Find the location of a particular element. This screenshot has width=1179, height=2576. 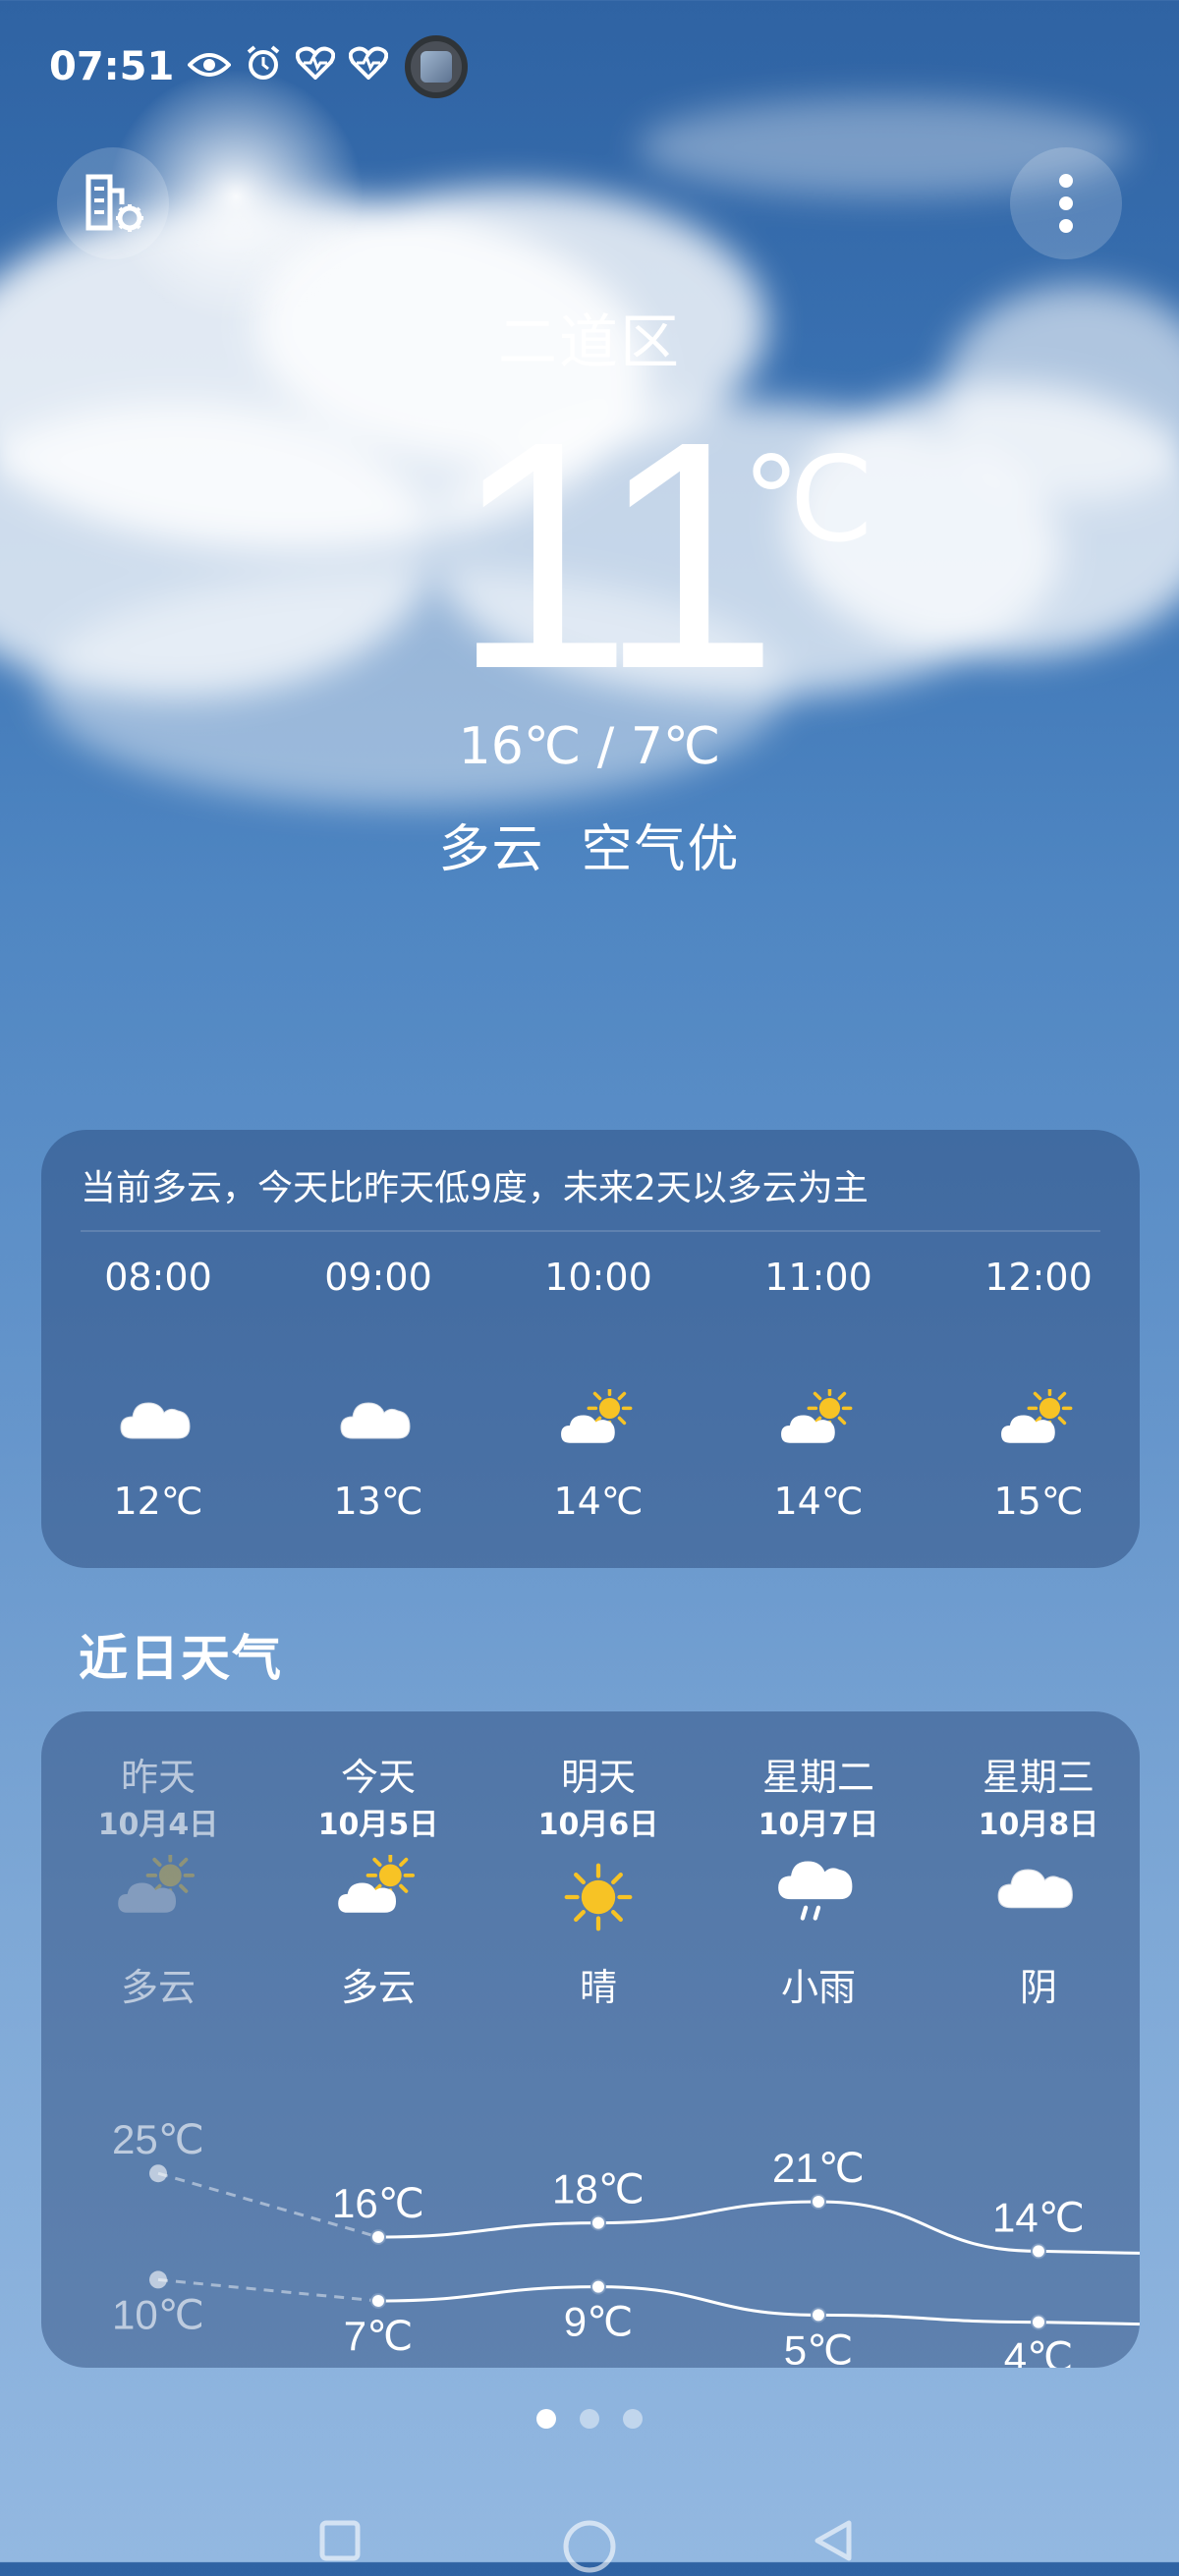

city-name: 二道区 is located at coordinates (589, 337).